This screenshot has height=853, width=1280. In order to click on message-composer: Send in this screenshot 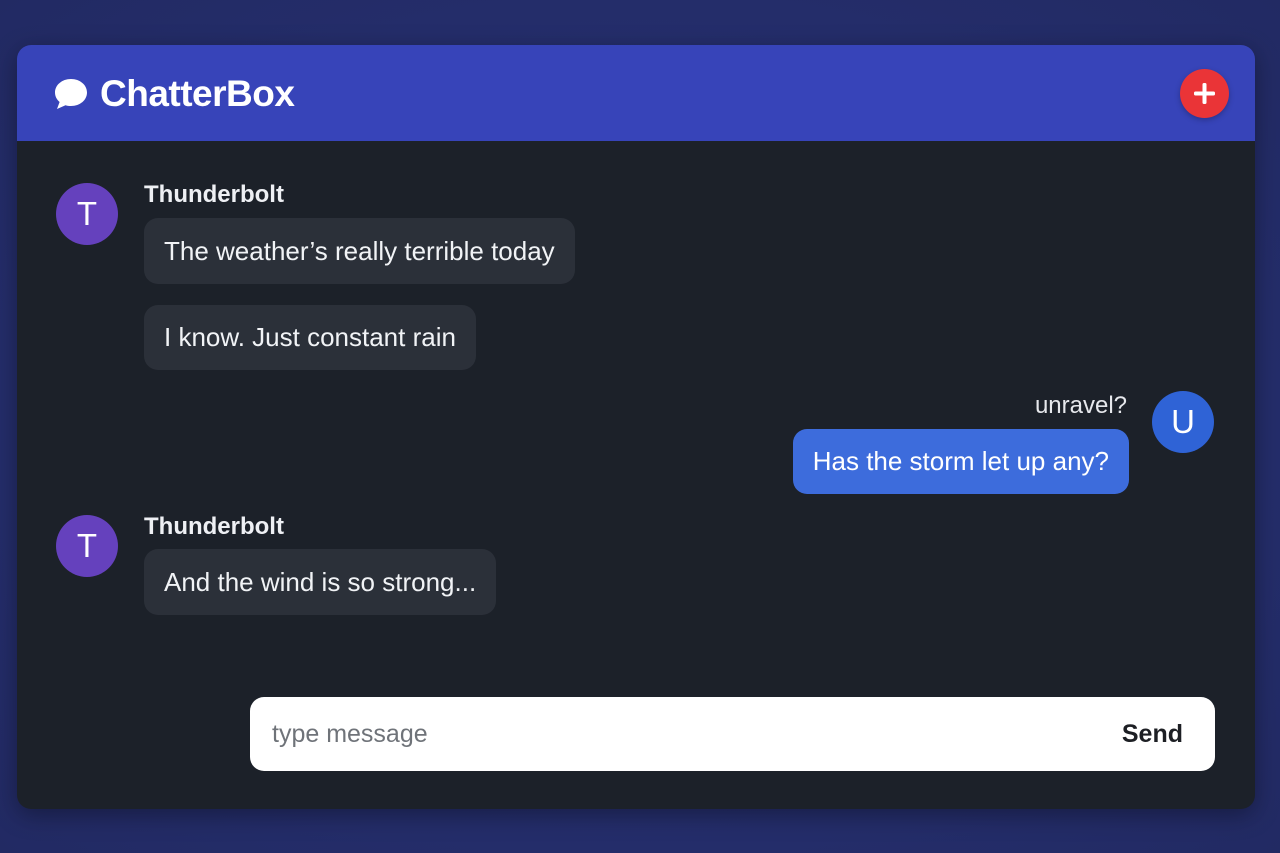, I will do `click(732, 734)`.